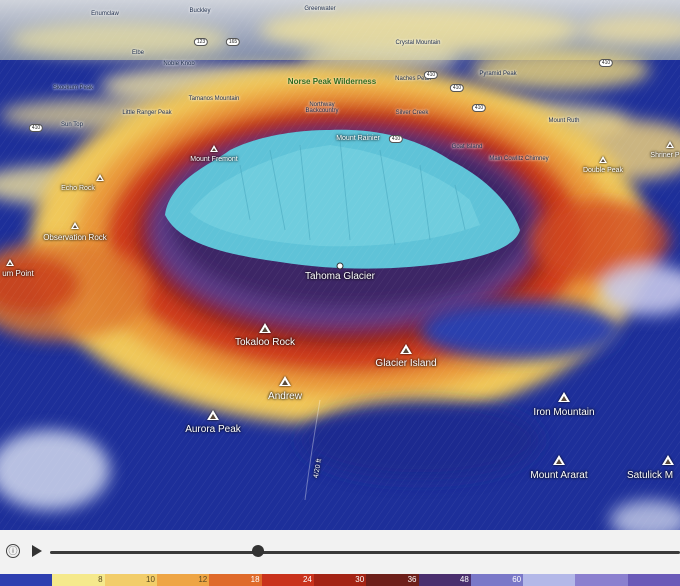 This screenshot has width=680, height=586. Describe the element at coordinates (365, 552) in the screenshot. I see `timeline-slider` at that location.